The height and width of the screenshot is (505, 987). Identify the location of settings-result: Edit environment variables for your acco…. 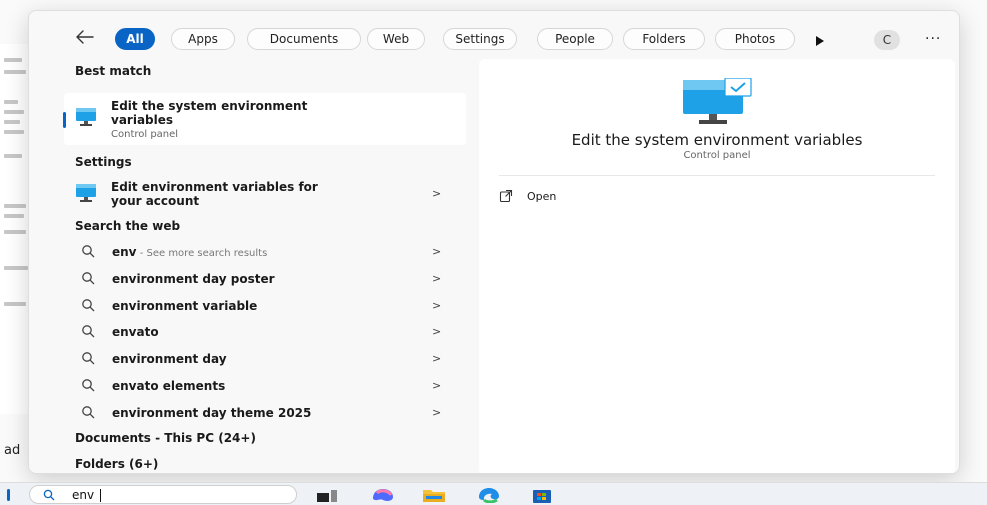
(265, 193).